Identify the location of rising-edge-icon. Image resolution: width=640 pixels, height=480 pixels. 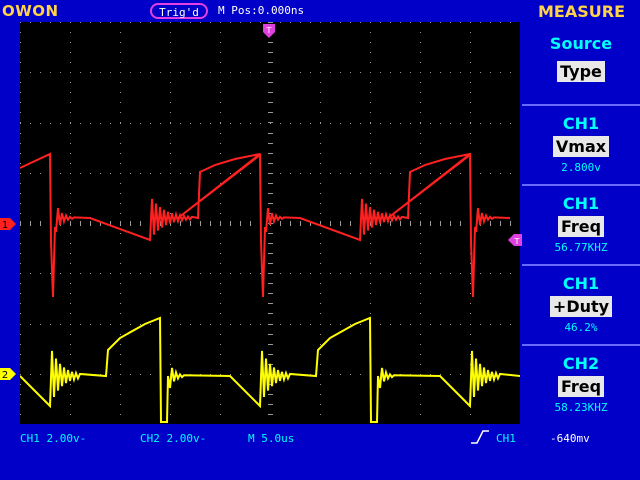
(480, 437).